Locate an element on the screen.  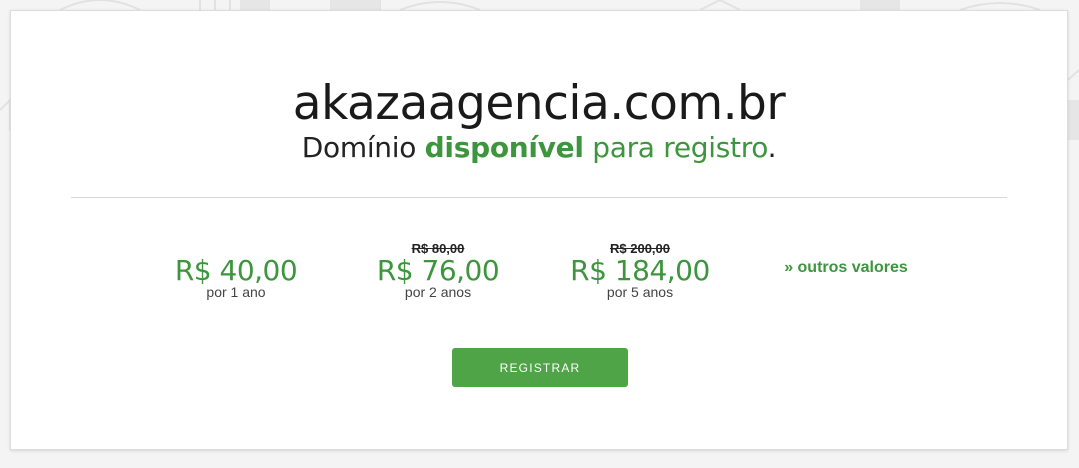
status-end: . is located at coordinates (772, 147).